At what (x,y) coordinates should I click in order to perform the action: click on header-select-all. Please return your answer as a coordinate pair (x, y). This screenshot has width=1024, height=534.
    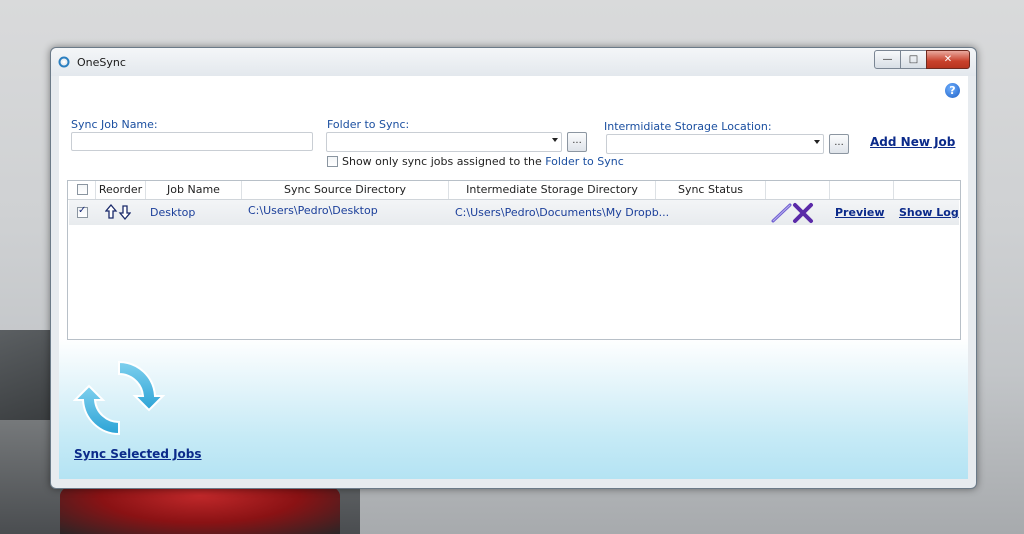
    Looking at the image, I should click on (82, 190).